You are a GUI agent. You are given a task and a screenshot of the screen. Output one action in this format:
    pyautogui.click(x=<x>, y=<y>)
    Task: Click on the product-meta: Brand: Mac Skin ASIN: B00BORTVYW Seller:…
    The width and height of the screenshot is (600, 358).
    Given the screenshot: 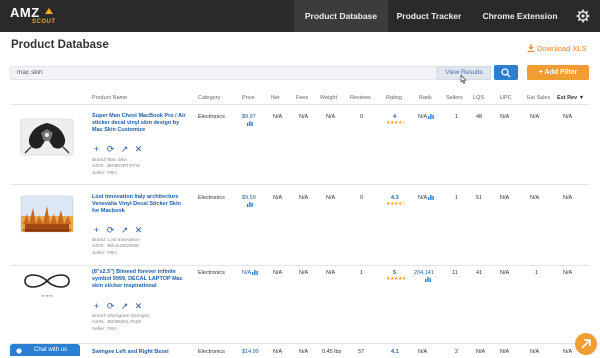 What is the action you would take?
    pyautogui.click(x=116, y=167)
    